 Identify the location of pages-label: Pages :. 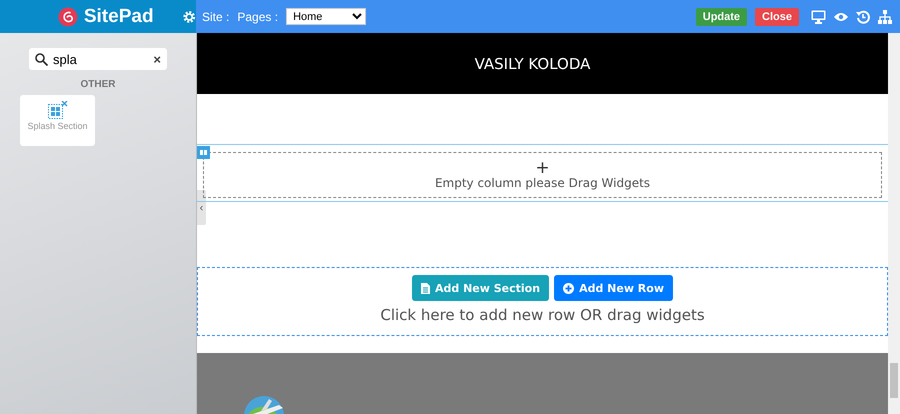
(257, 17).